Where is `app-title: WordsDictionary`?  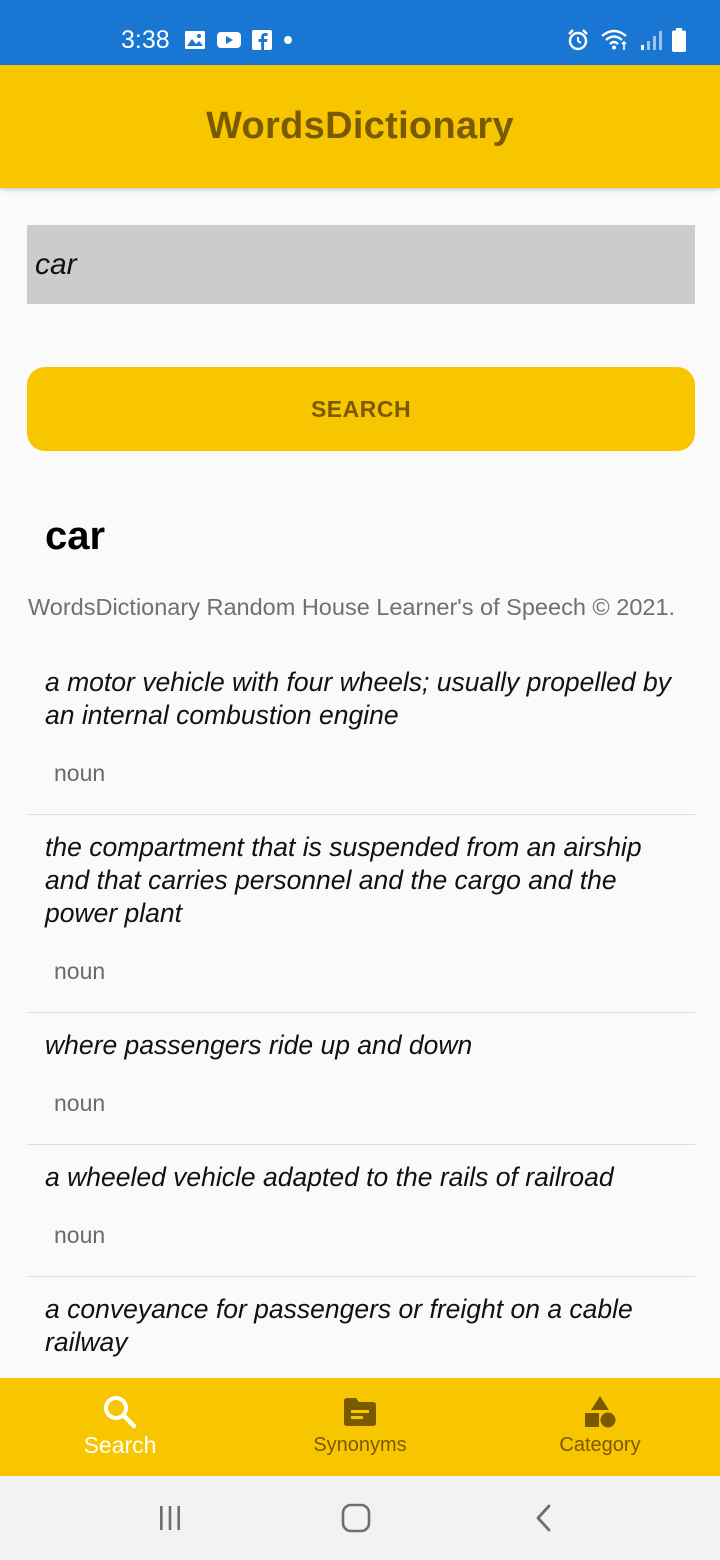
app-title: WordsDictionary is located at coordinates (360, 126).